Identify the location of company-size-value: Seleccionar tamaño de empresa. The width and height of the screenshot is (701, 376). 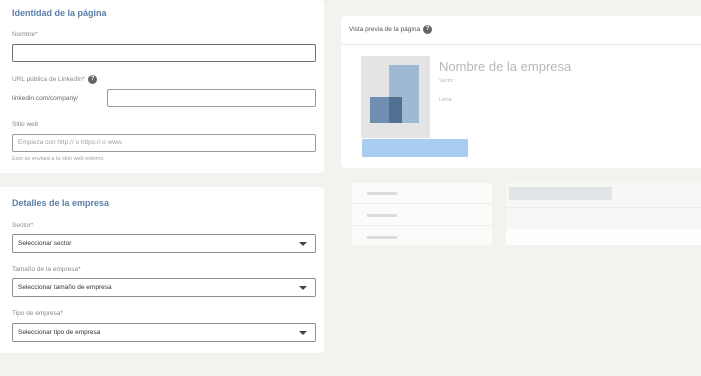
(65, 287).